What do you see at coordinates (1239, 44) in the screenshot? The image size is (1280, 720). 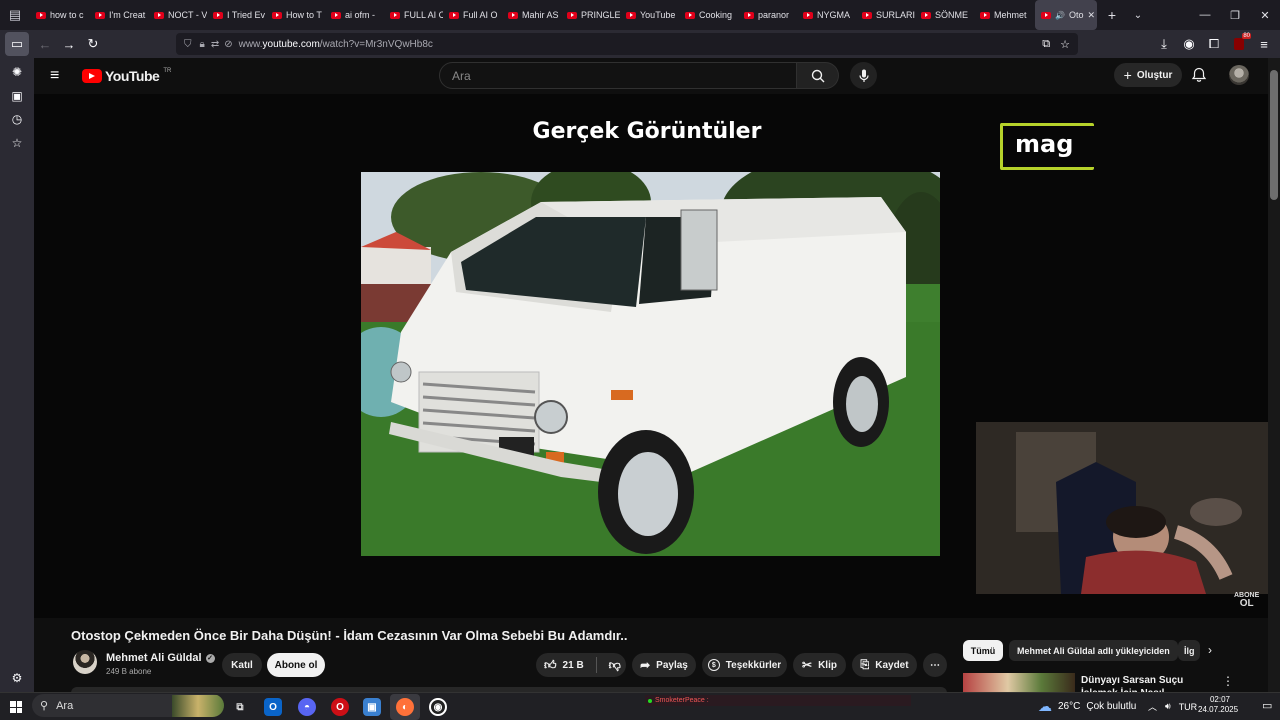 I see `ublock-extension-icon: 80` at bounding box center [1239, 44].